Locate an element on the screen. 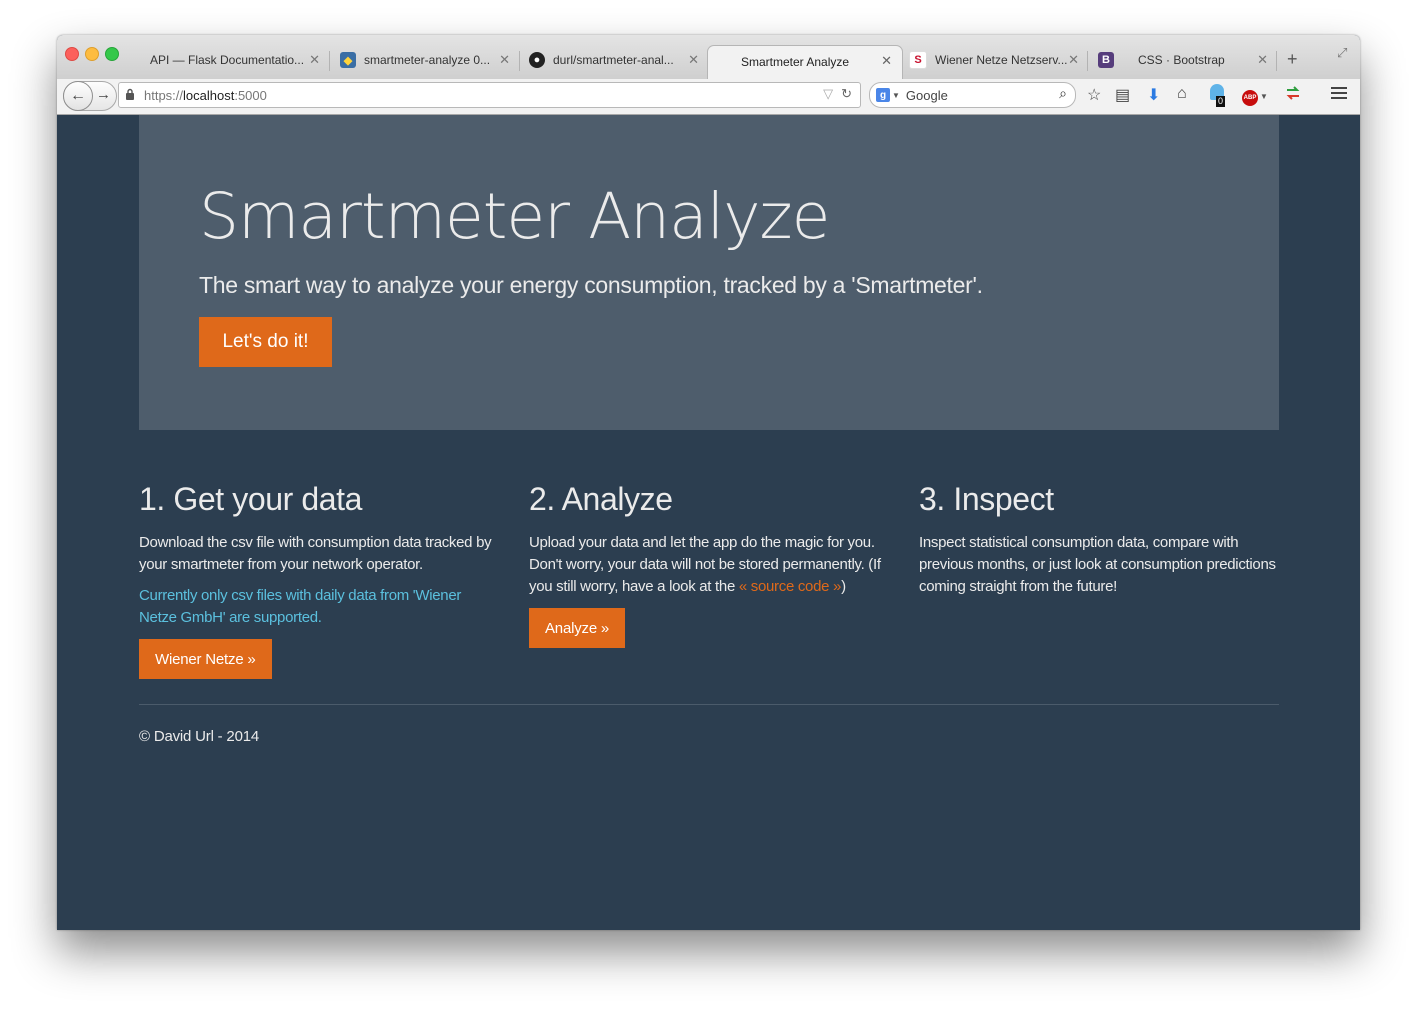 This screenshot has height=1010, width=1417. github-icon: ● is located at coordinates (537, 60).